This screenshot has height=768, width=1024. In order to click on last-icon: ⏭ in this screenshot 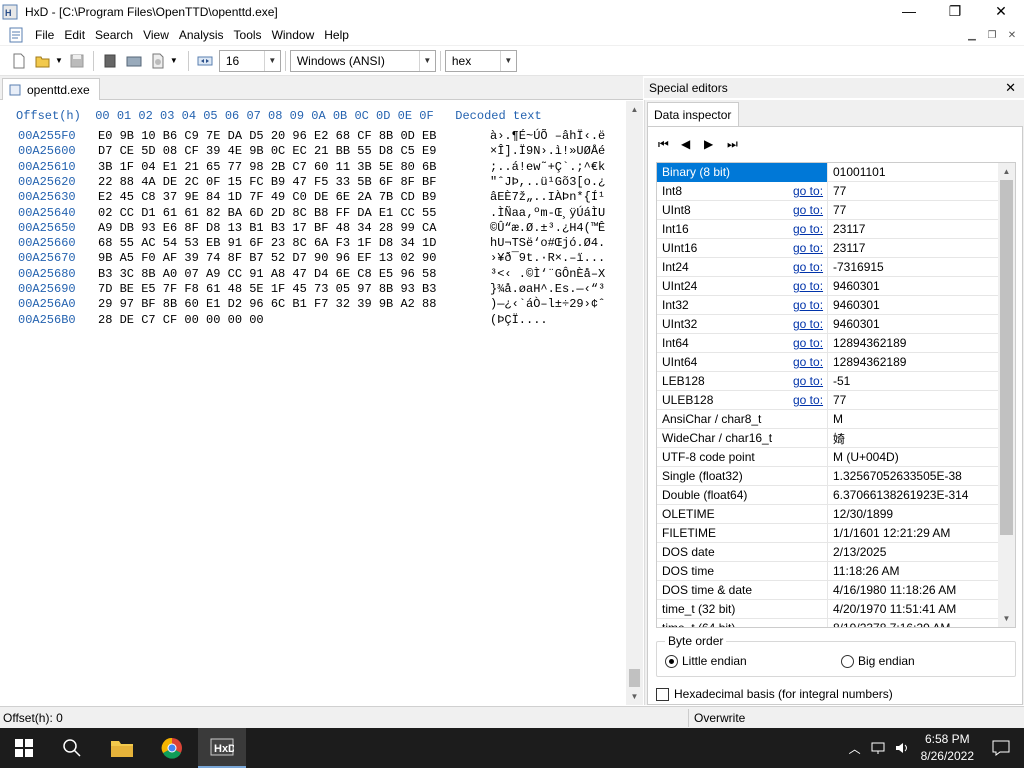, I will do `click(734, 144)`.